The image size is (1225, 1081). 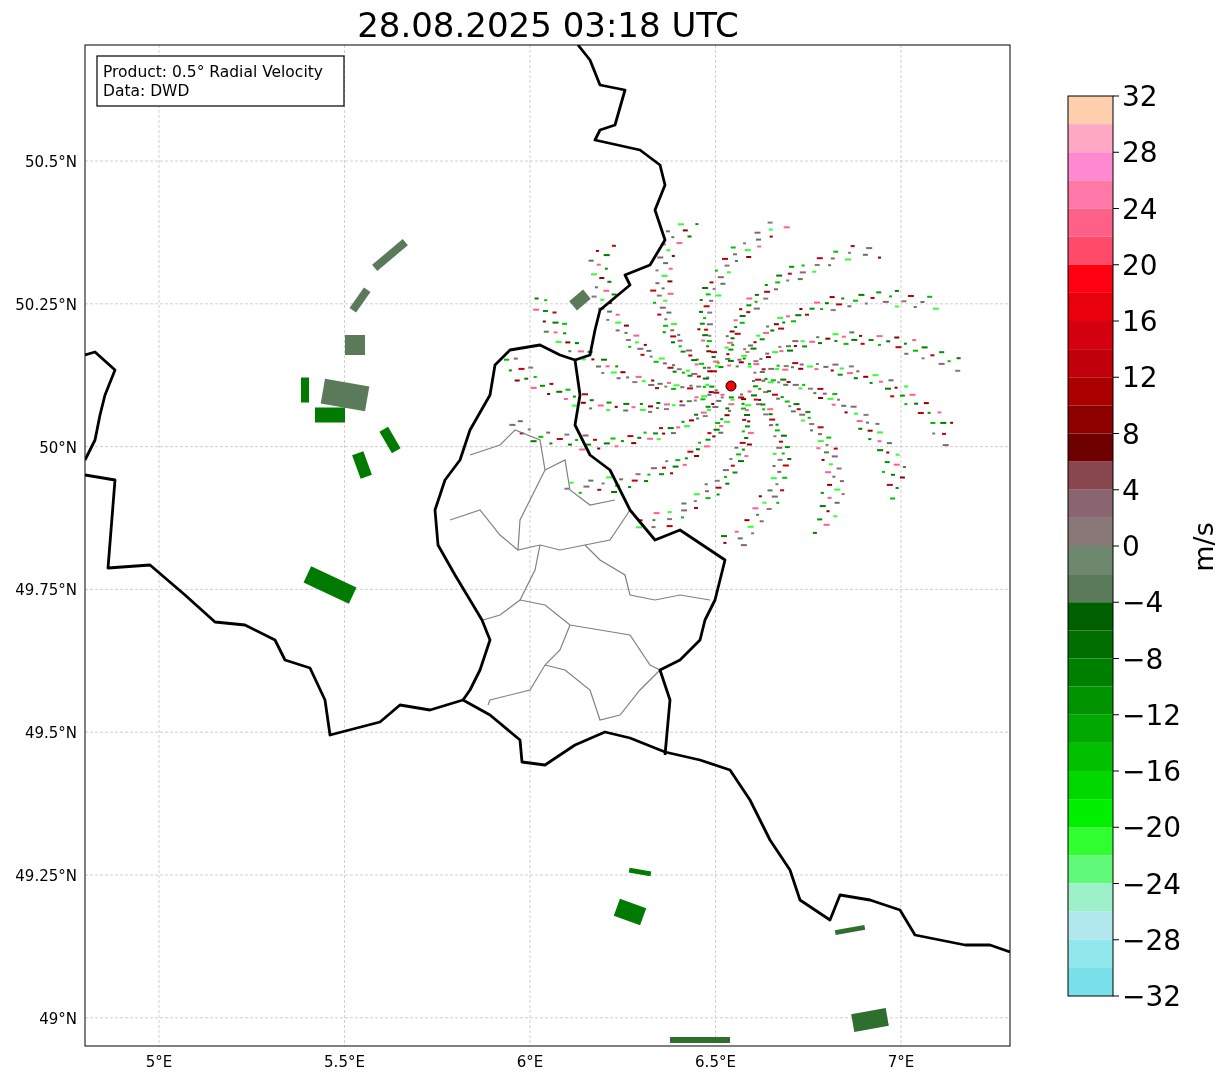 What do you see at coordinates (1140, 96) in the screenshot?
I see `colorbar-tick-label: 32` at bounding box center [1140, 96].